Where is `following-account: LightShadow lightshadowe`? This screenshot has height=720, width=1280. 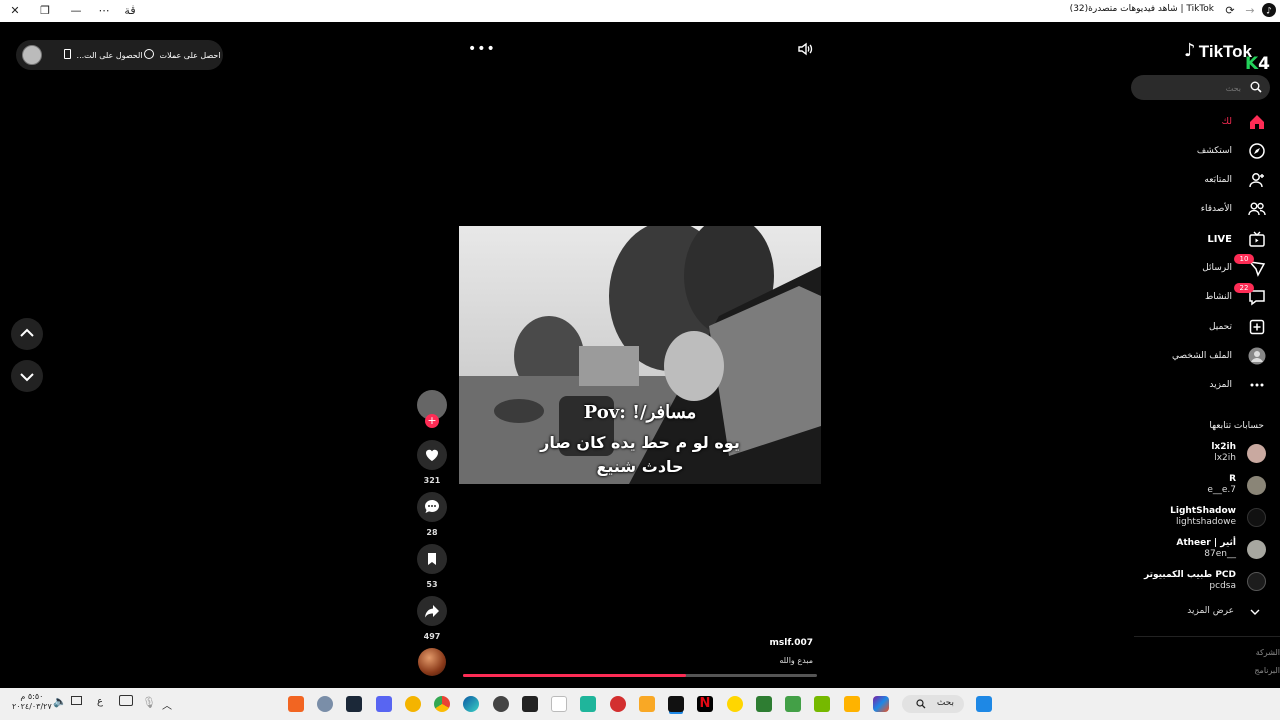
following-account: LightShadow lightshadowe is located at coordinates (1191, 518).